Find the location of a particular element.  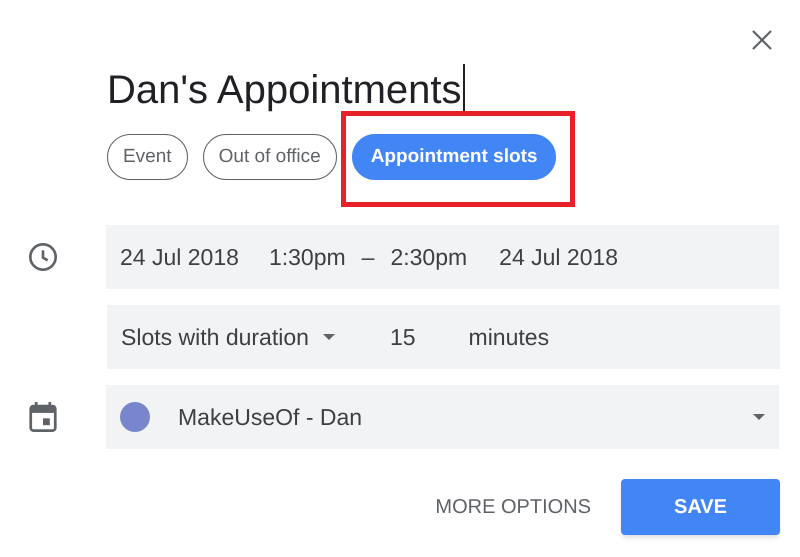

calendar-icon is located at coordinates (43, 417).